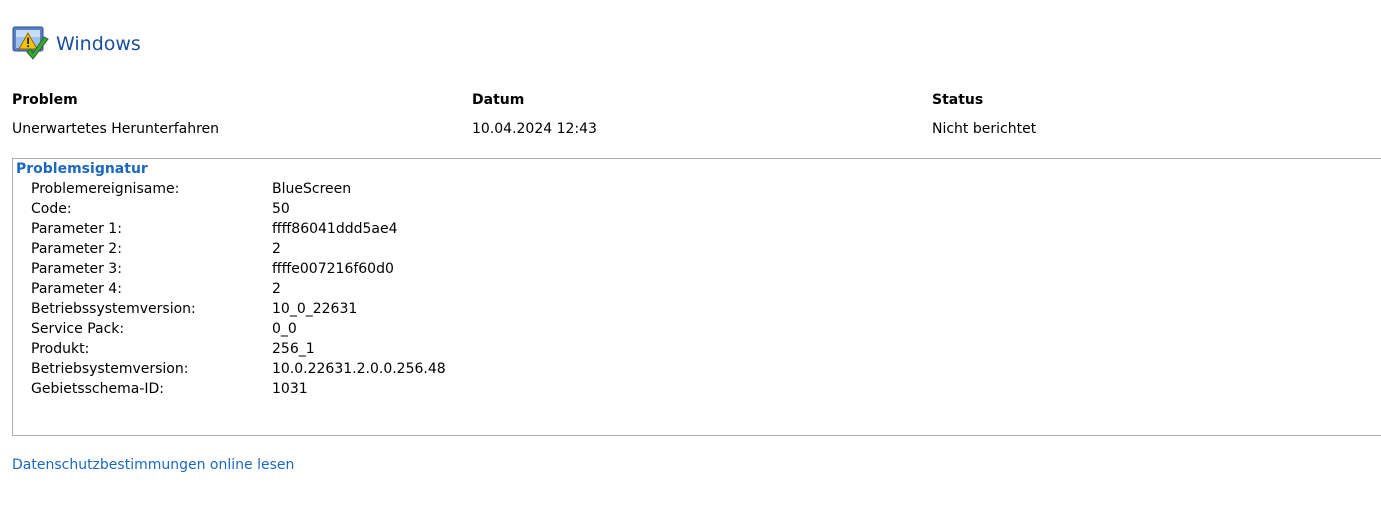 The width and height of the screenshot is (1381, 521). Describe the element at coordinates (498, 100) in the screenshot. I see `date-column-header: Datum` at that location.